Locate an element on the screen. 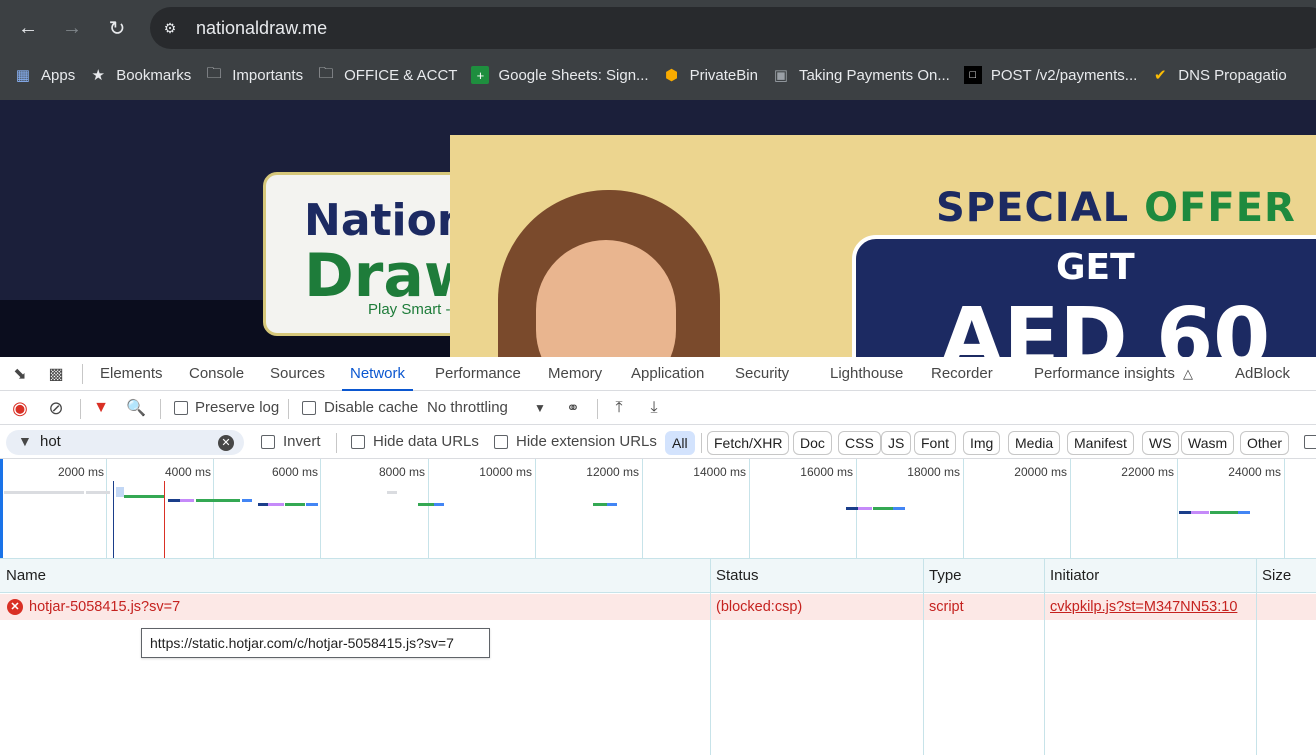 This screenshot has width=1316, height=755. type-filter-img: Img is located at coordinates (982, 443).